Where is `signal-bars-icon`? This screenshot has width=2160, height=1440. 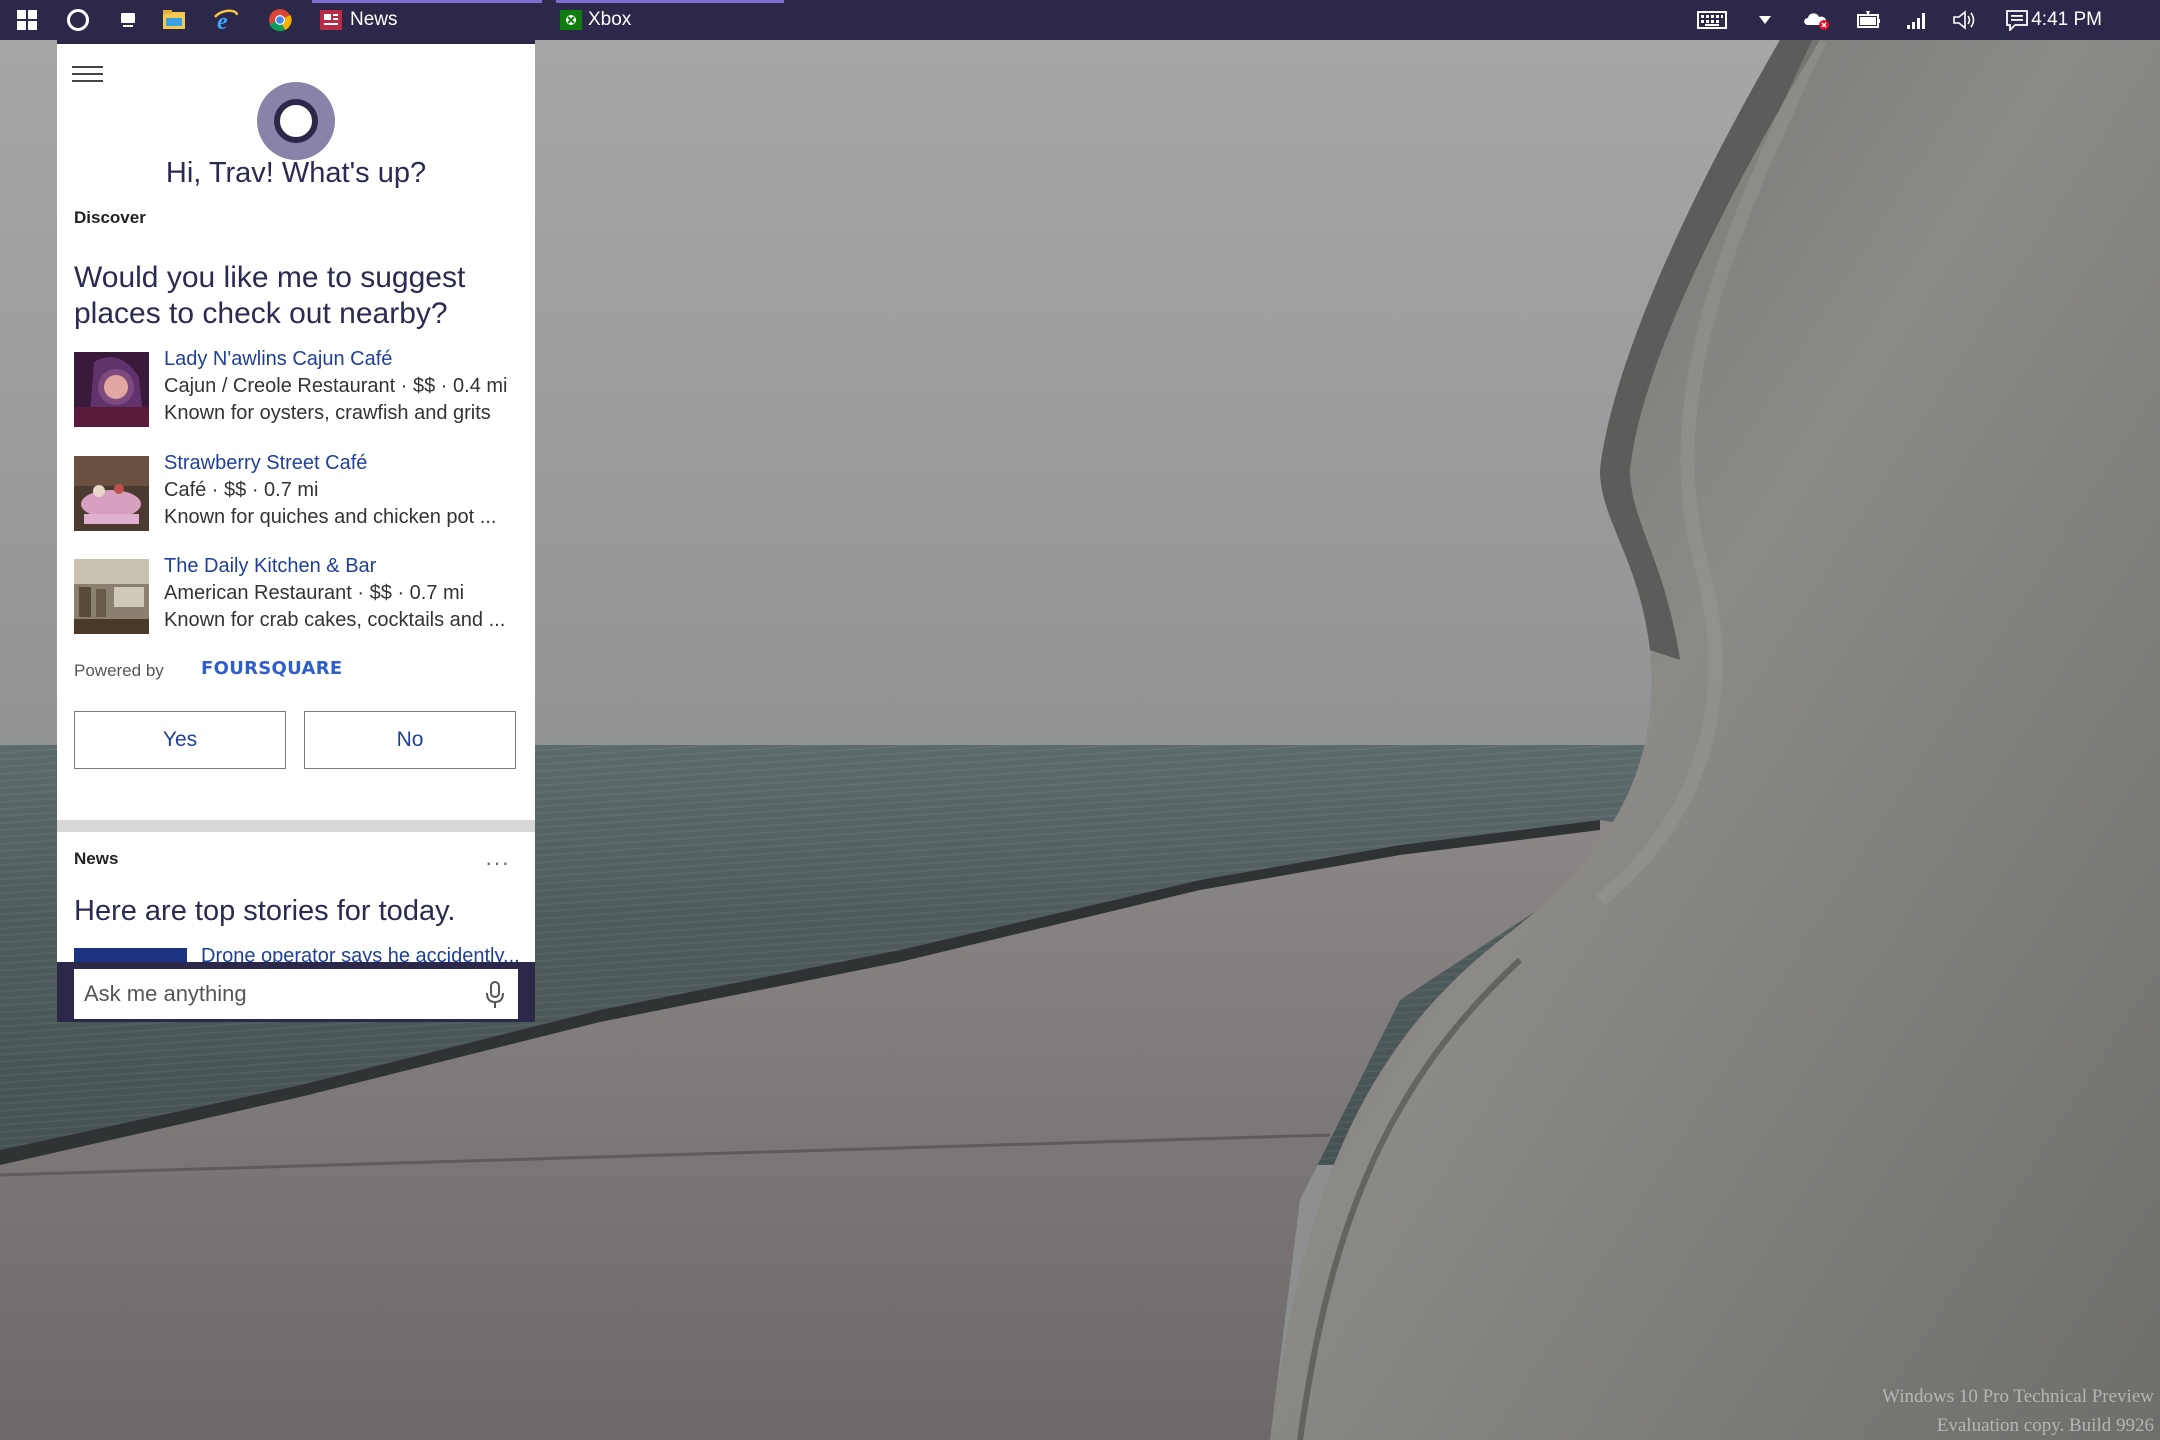
signal-bars-icon is located at coordinates (1916, 21).